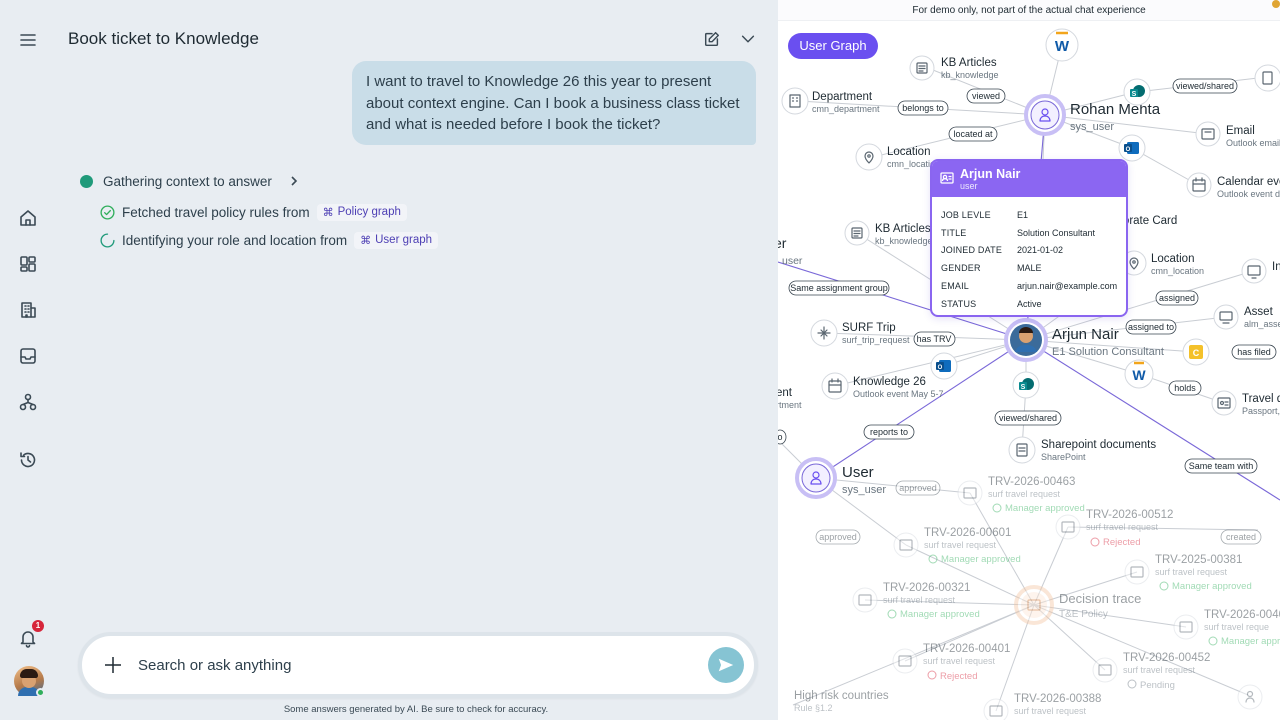 This screenshot has height=720, width=1280. Describe the element at coordinates (785, 393) in the screenshot. I see `svg-text: ent` at that location.